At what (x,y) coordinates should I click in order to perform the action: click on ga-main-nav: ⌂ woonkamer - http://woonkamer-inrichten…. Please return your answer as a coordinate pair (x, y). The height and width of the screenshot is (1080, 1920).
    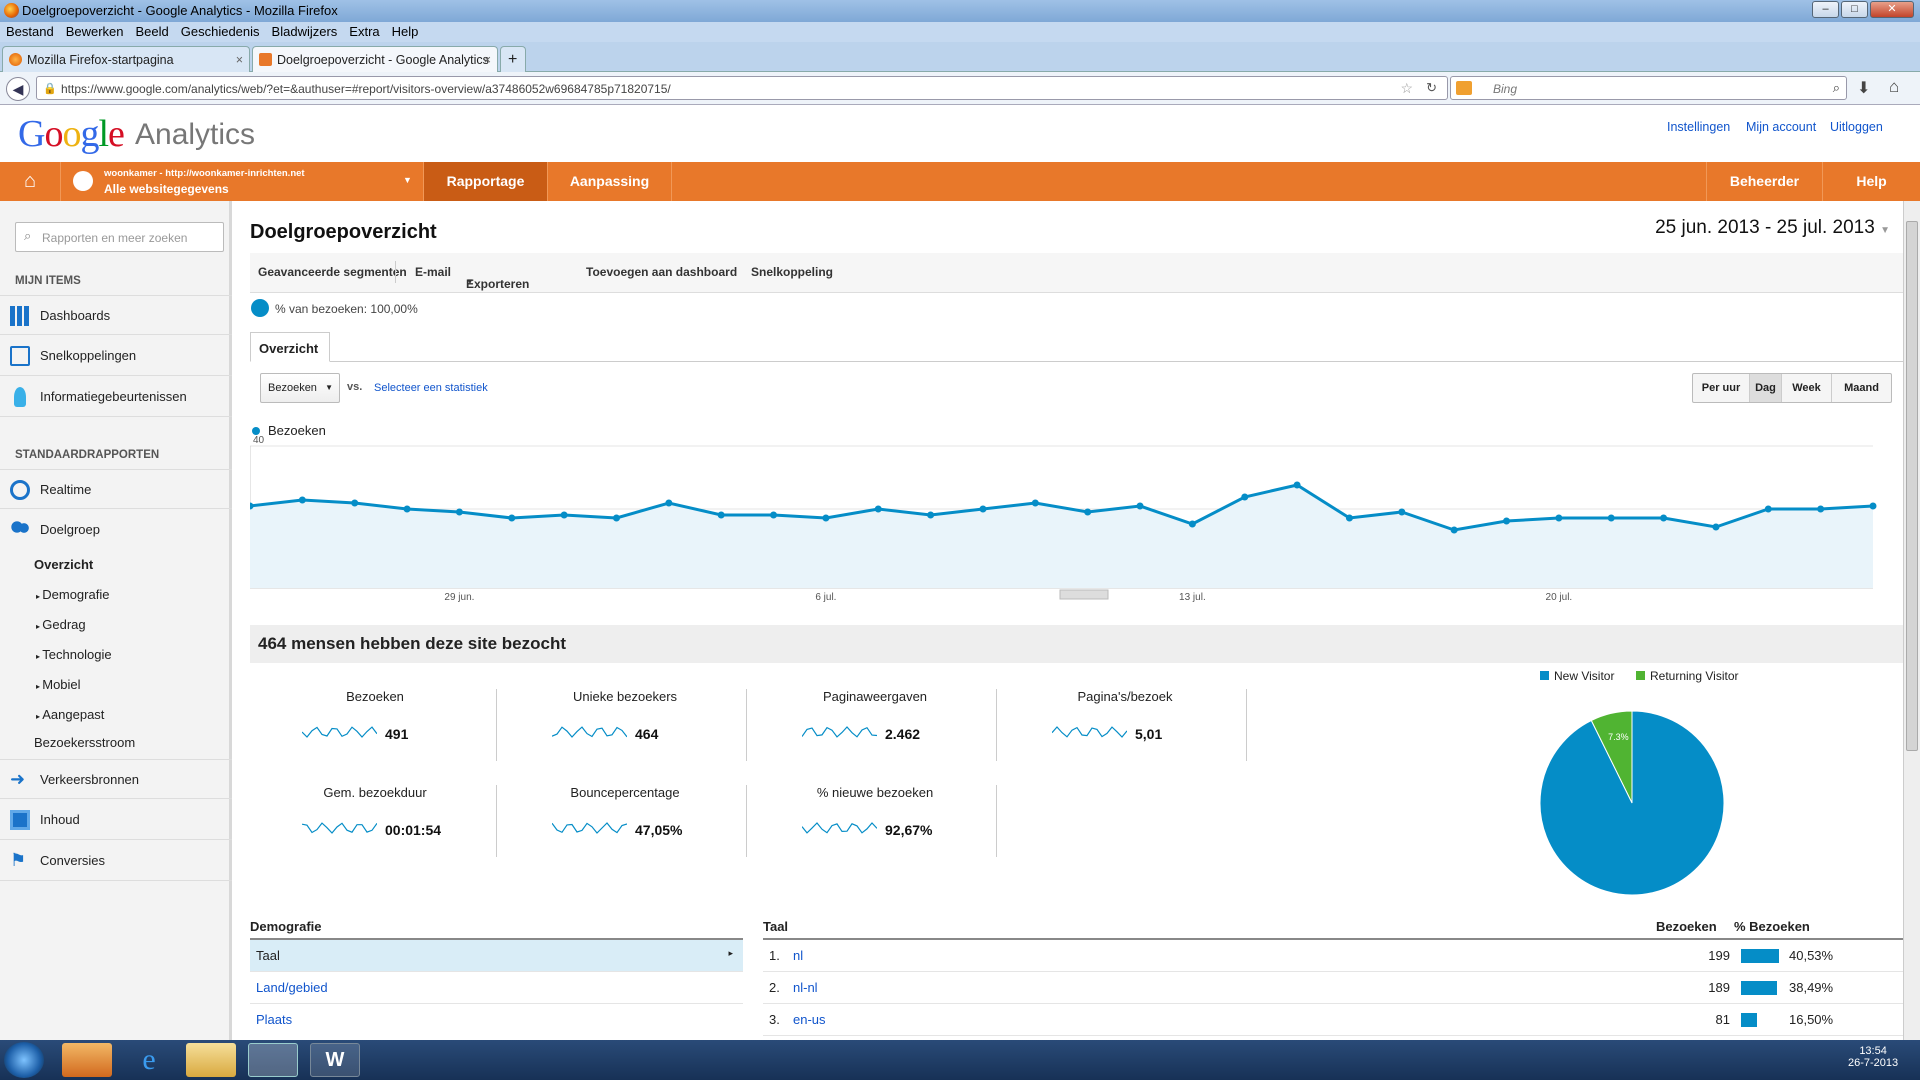
    Looking at the image, I should click on (960, 181).